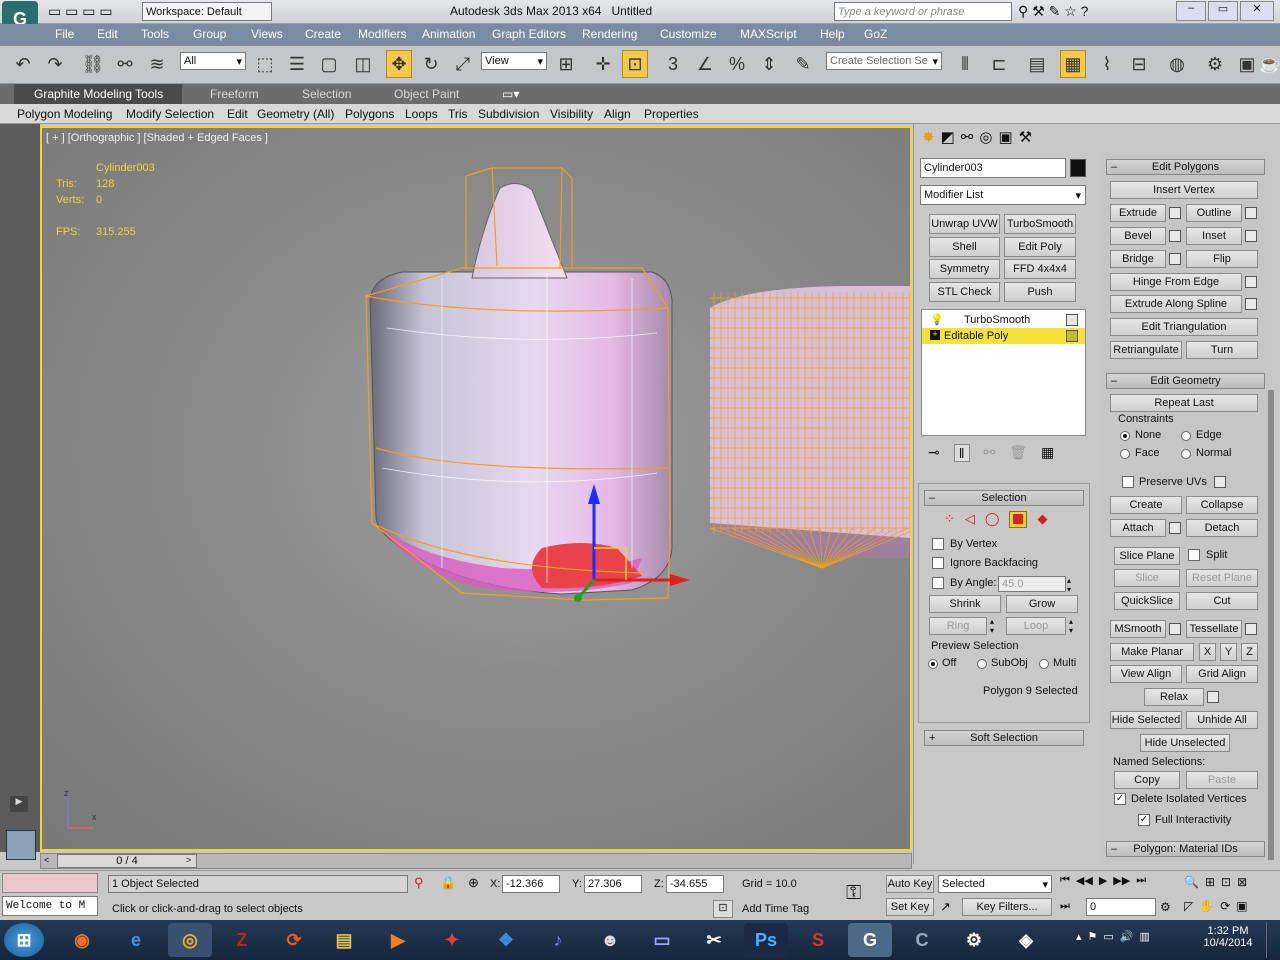 This screenshot has height=960, width=1280. I want to click on hinge-settings-icon, so click(1251, 282).